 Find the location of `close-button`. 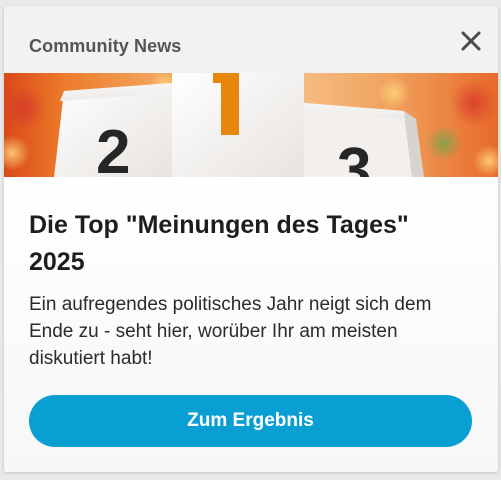

close-button is located at coordinates (471, 41).